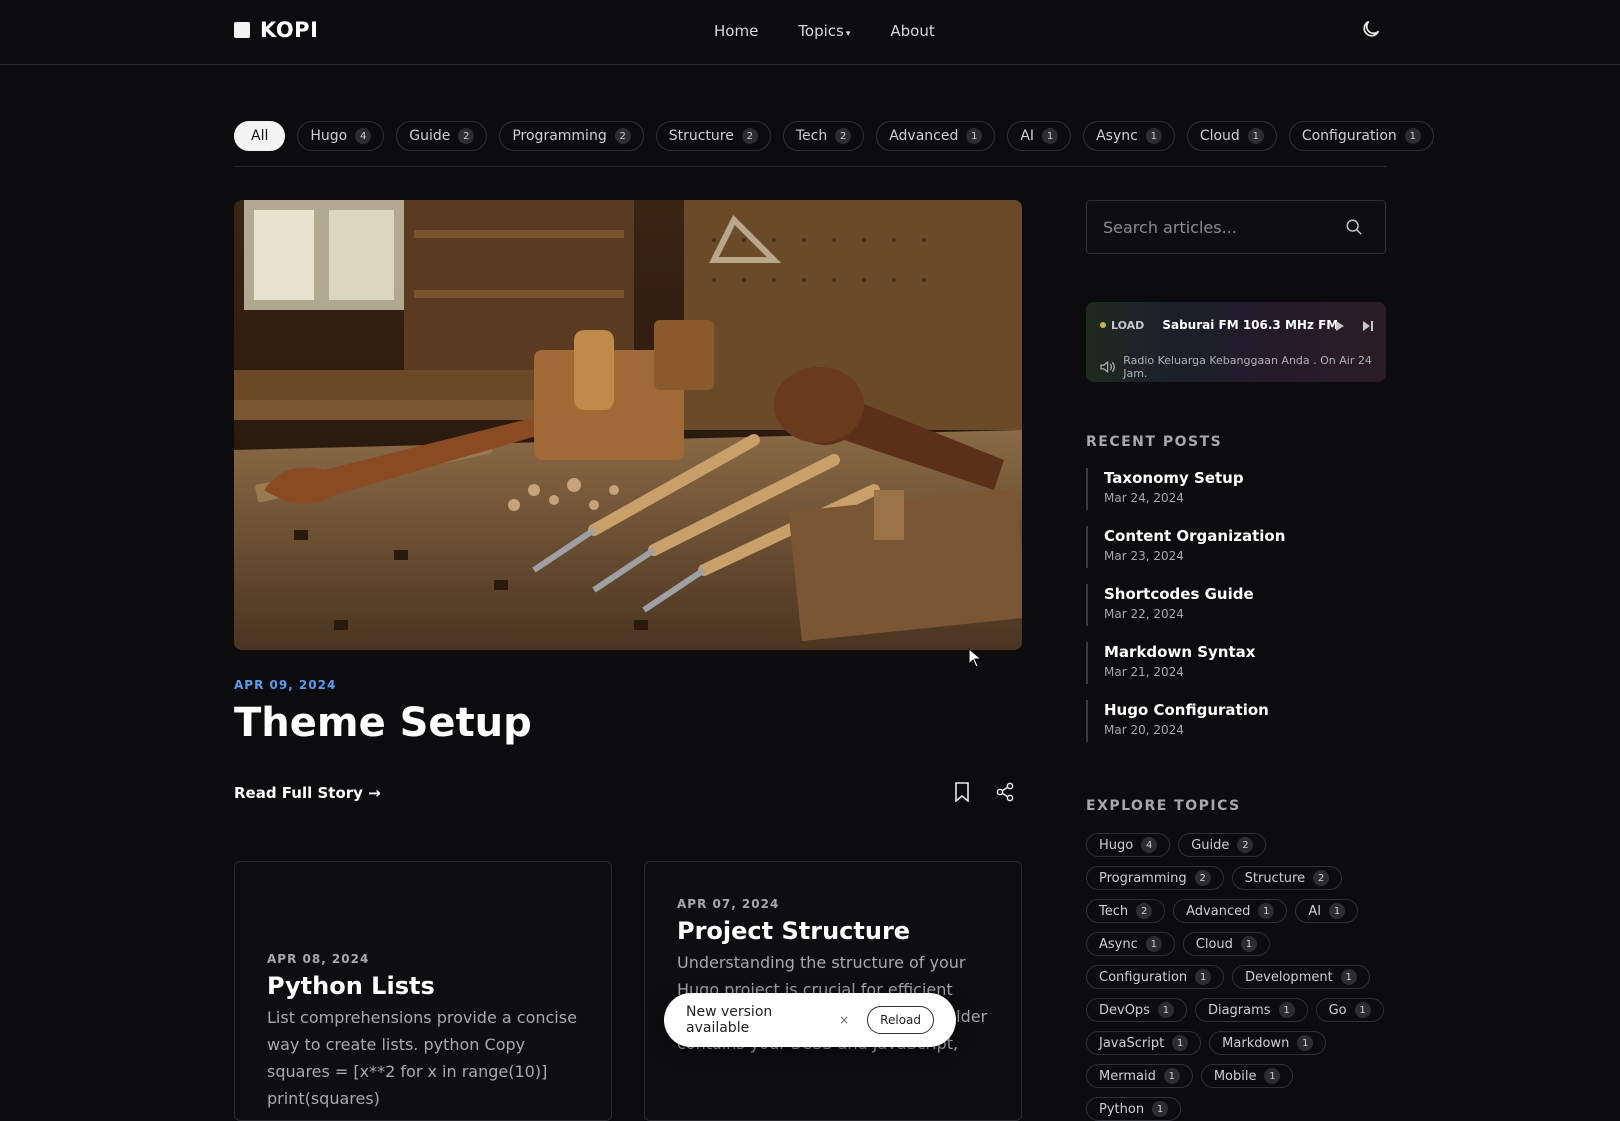 This screenshot has height=1121, width=1620. Describe the element at coordinates (1128, 845) in the screenshot. I see `topic-chip: Hugo 4` at that location.